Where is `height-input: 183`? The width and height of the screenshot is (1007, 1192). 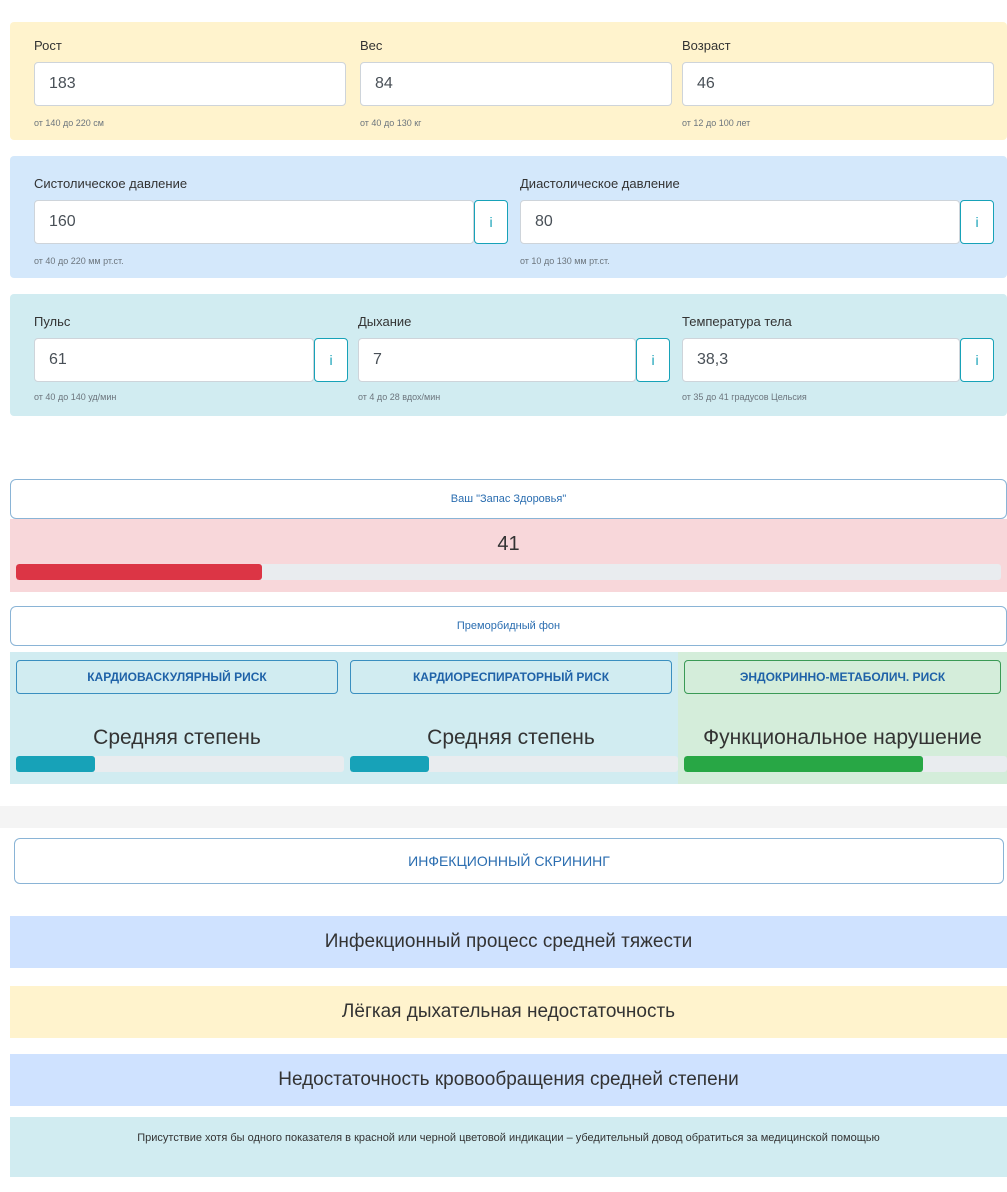 height-input: 183 is located at coordinates (190, 84).